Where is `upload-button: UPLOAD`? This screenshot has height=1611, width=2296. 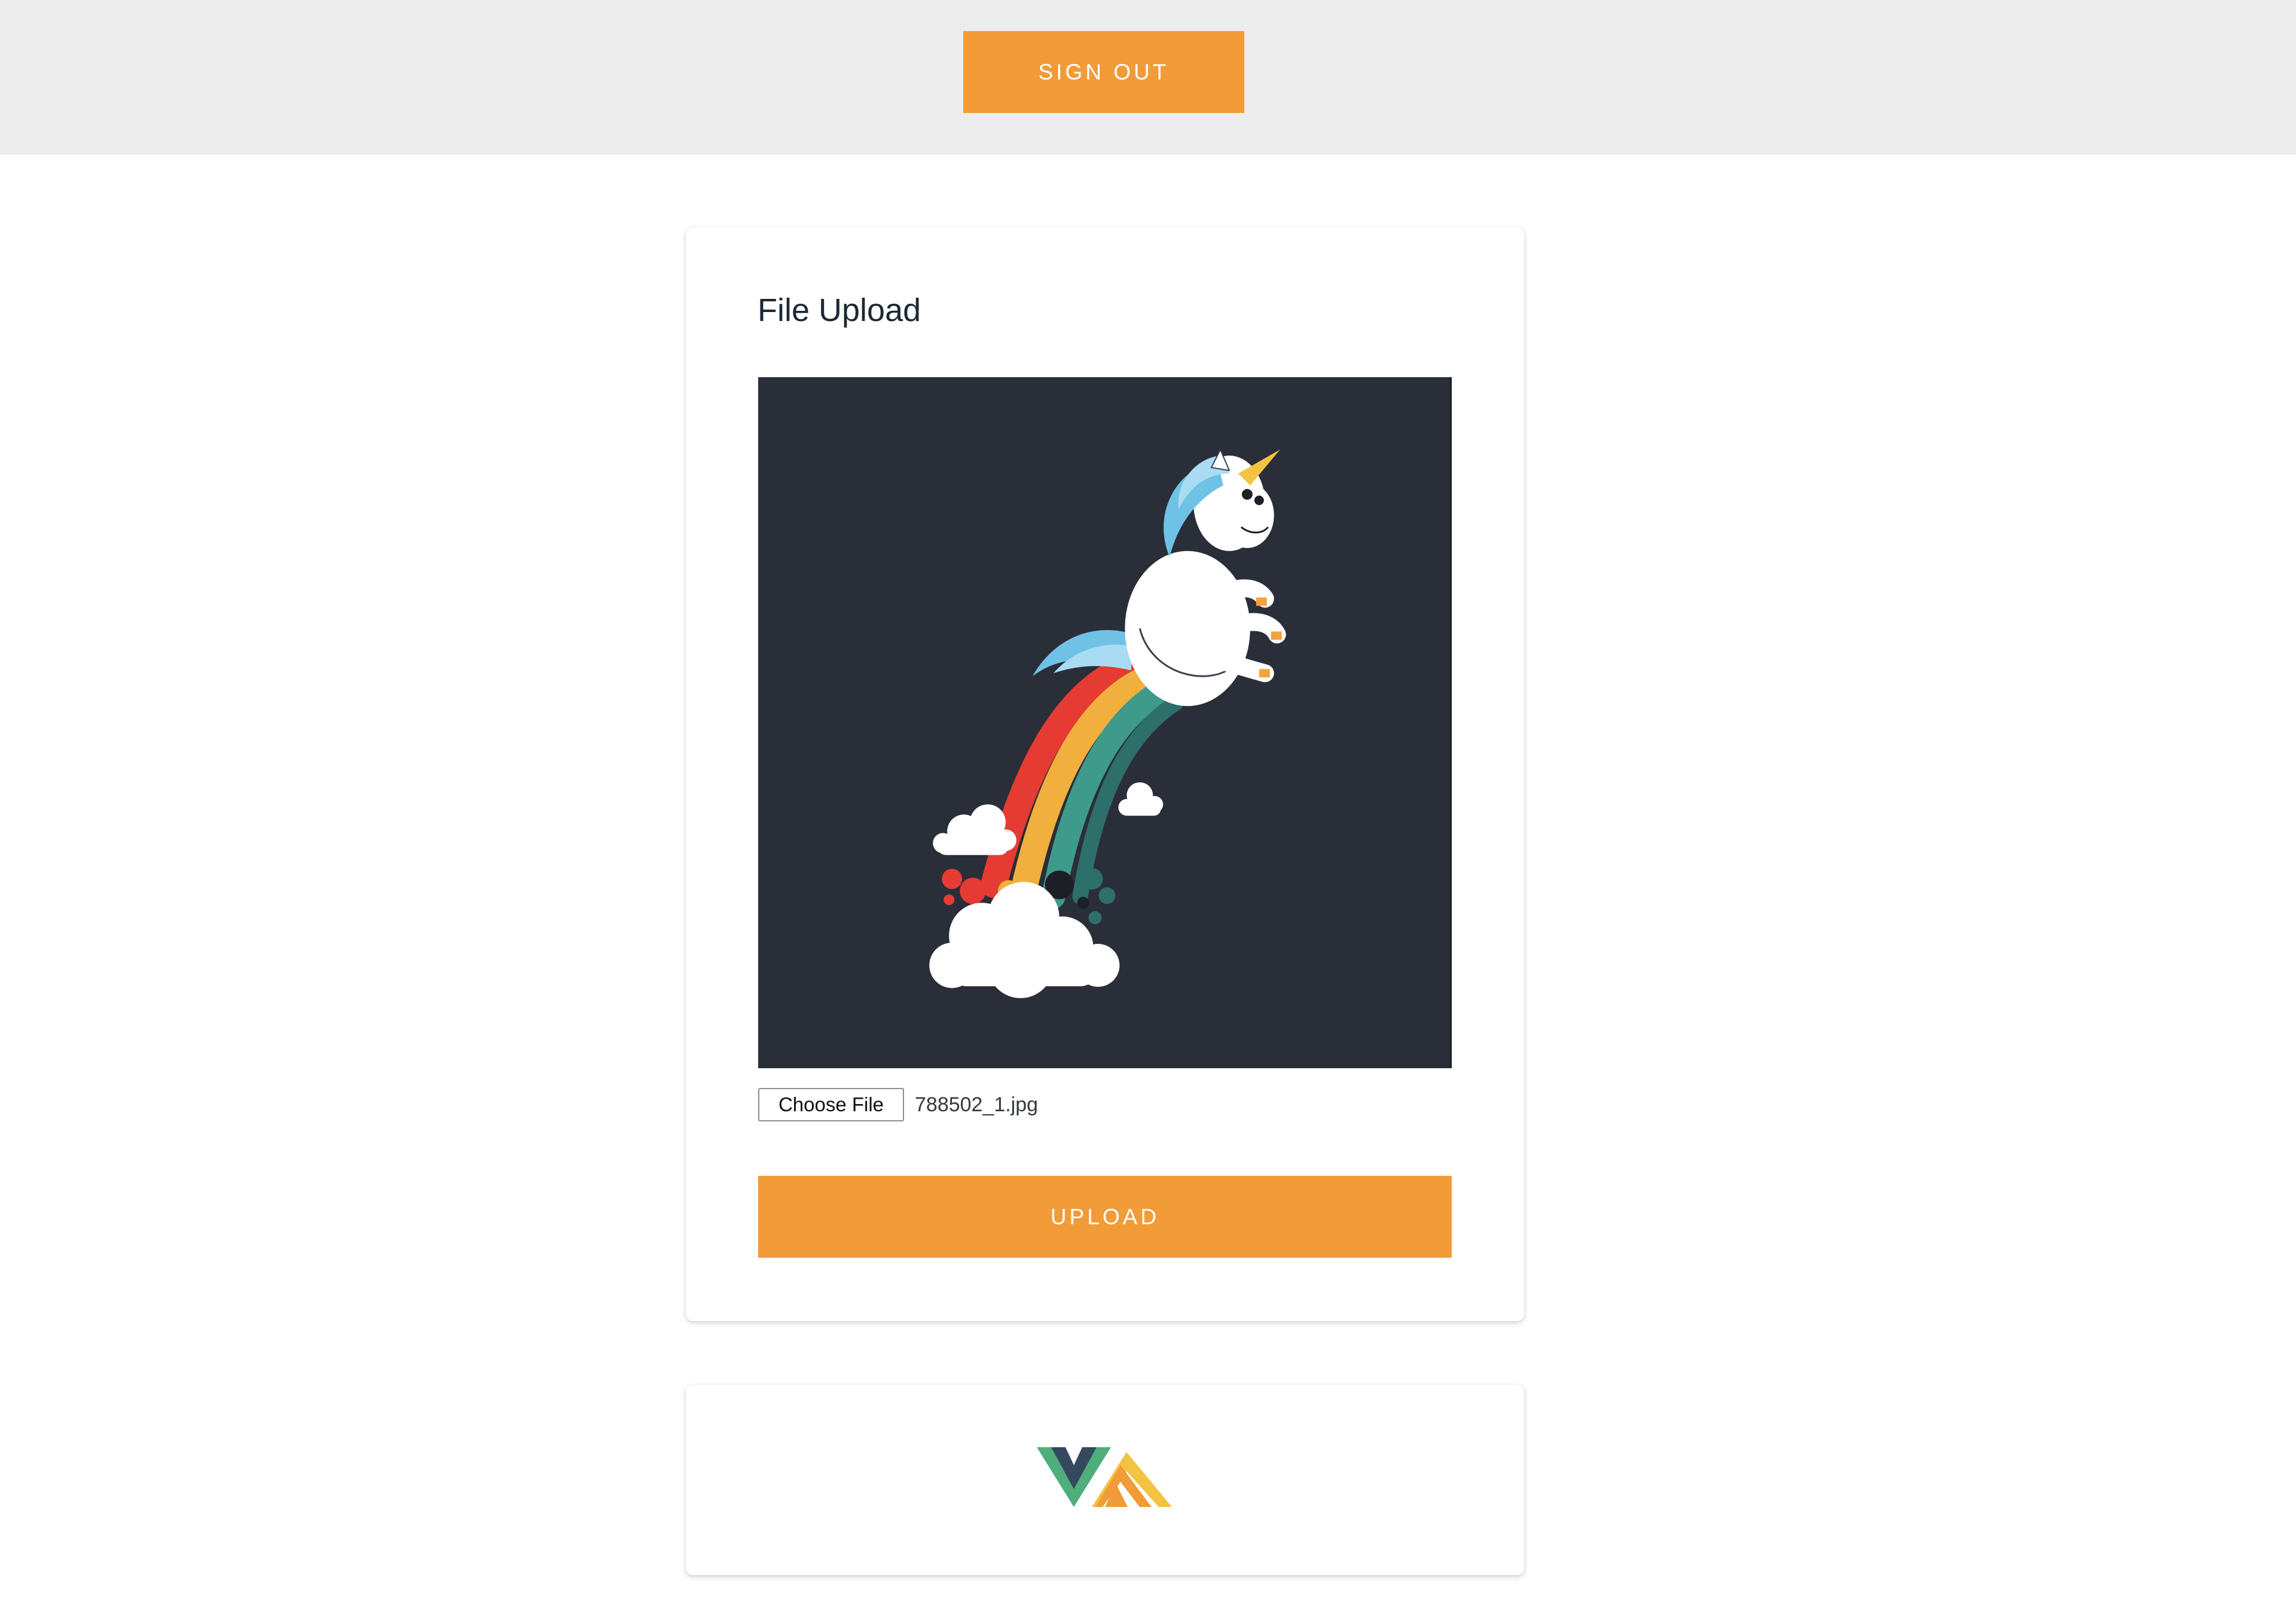
upload-button: UPLOAD is located at coordinates (1105, 1217).